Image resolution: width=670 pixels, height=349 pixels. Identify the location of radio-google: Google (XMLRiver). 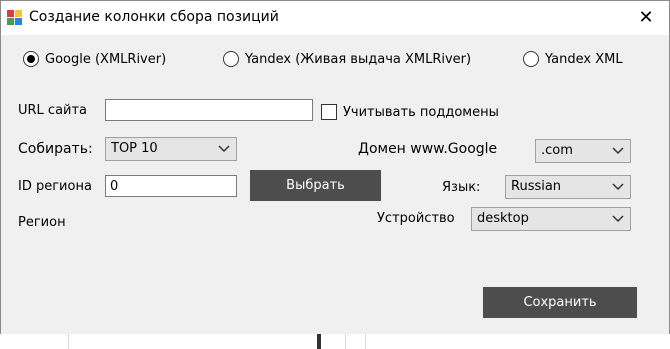
(94, 59).